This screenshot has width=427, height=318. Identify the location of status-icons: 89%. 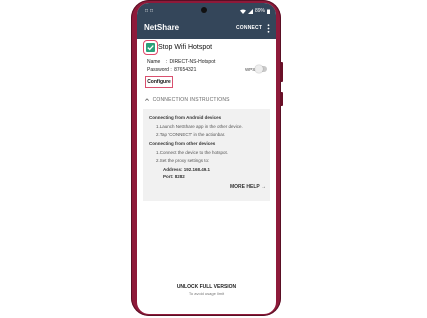
(254, 11).